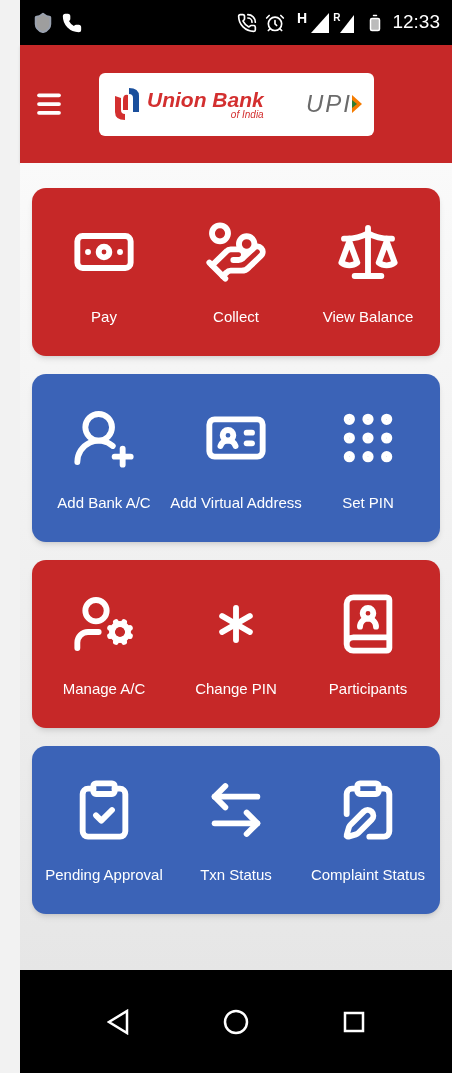  What do you see at coordinates (354, 1021) in the screenshot?
I see `recents-icon` at bounding box center [354, 1021].